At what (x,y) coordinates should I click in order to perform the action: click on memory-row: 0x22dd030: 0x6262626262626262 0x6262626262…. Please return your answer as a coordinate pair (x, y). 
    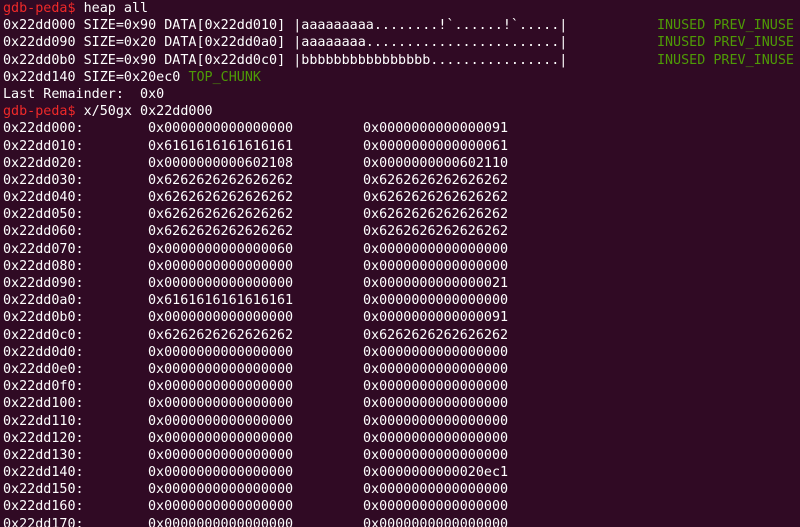
    Looking at the image, I should click on (401, 180).